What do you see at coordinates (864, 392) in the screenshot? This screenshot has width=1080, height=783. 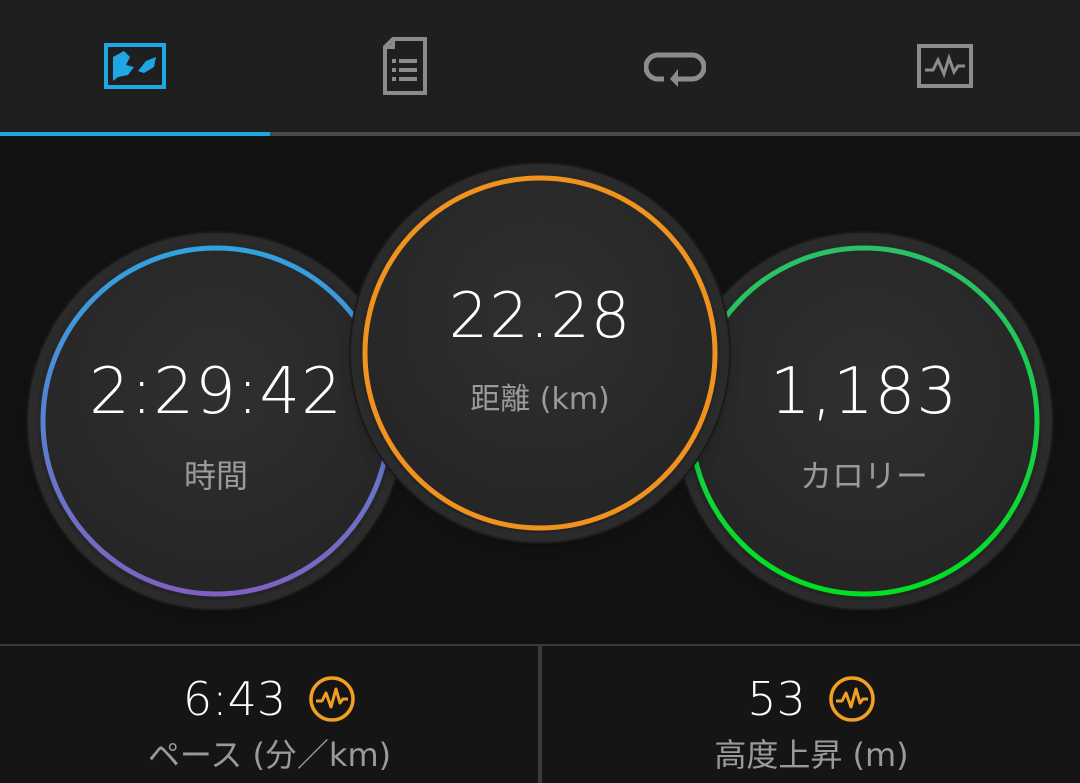 I see `calories-value: 1,183` at bounding box center [864, 392].